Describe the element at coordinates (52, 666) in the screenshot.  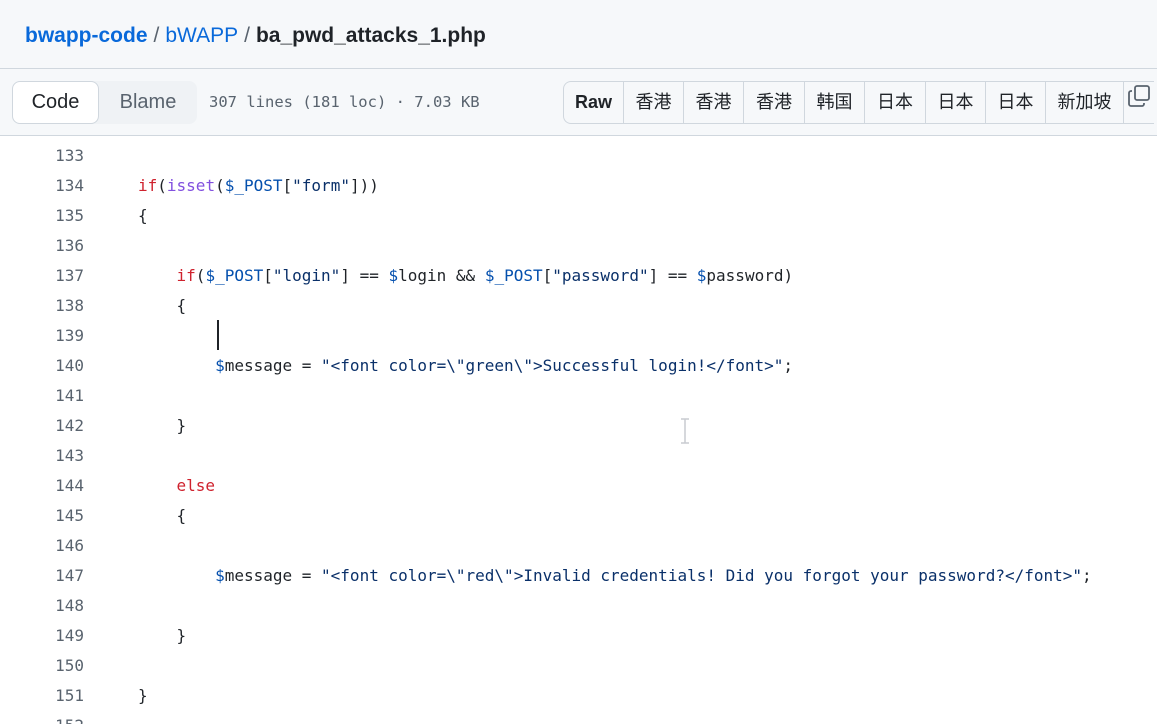
I see `line-number: 150` at that location.